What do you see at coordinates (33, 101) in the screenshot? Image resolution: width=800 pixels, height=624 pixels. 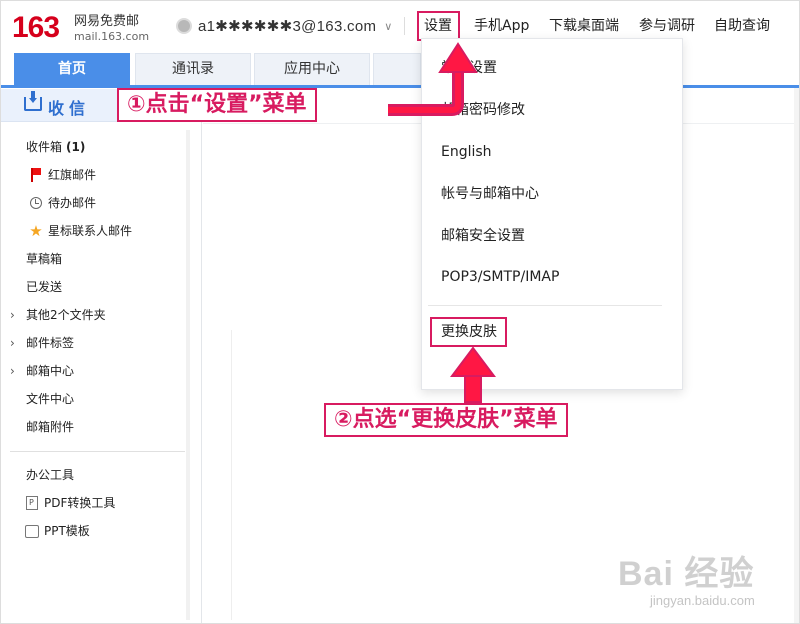 I see `inbox-download-icon` at bounding box center [33, 101].